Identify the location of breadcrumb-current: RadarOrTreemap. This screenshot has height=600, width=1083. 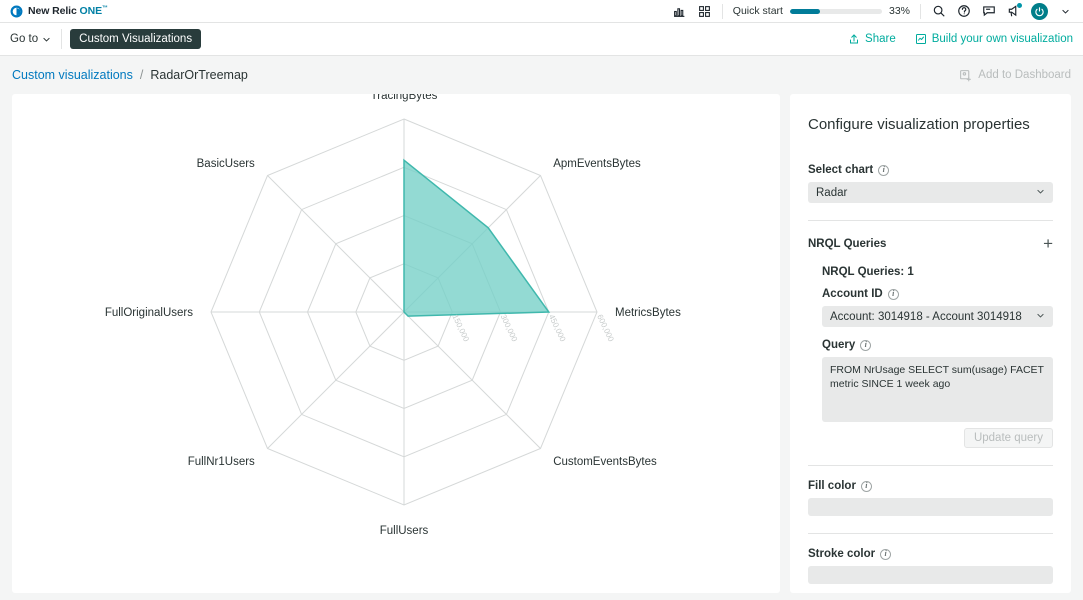
(199, 75).